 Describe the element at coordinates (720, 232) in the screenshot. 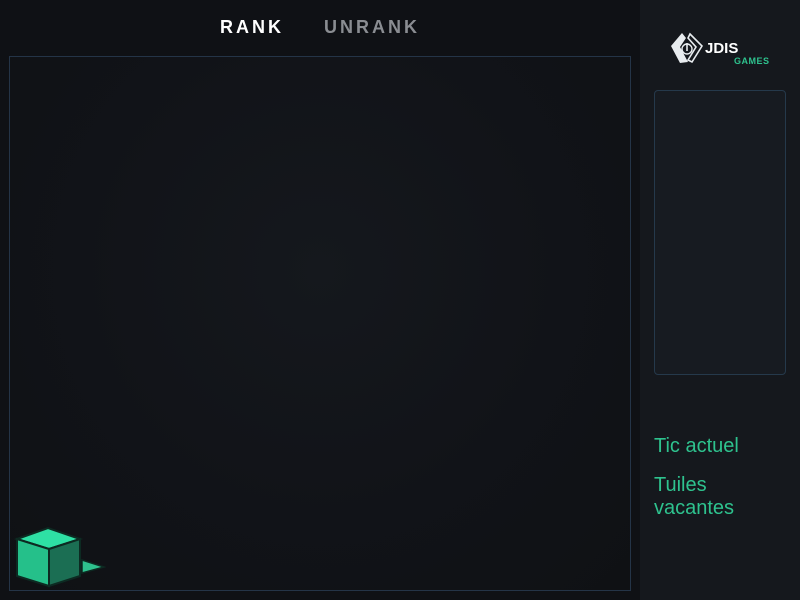

I see `info-box` at that location.